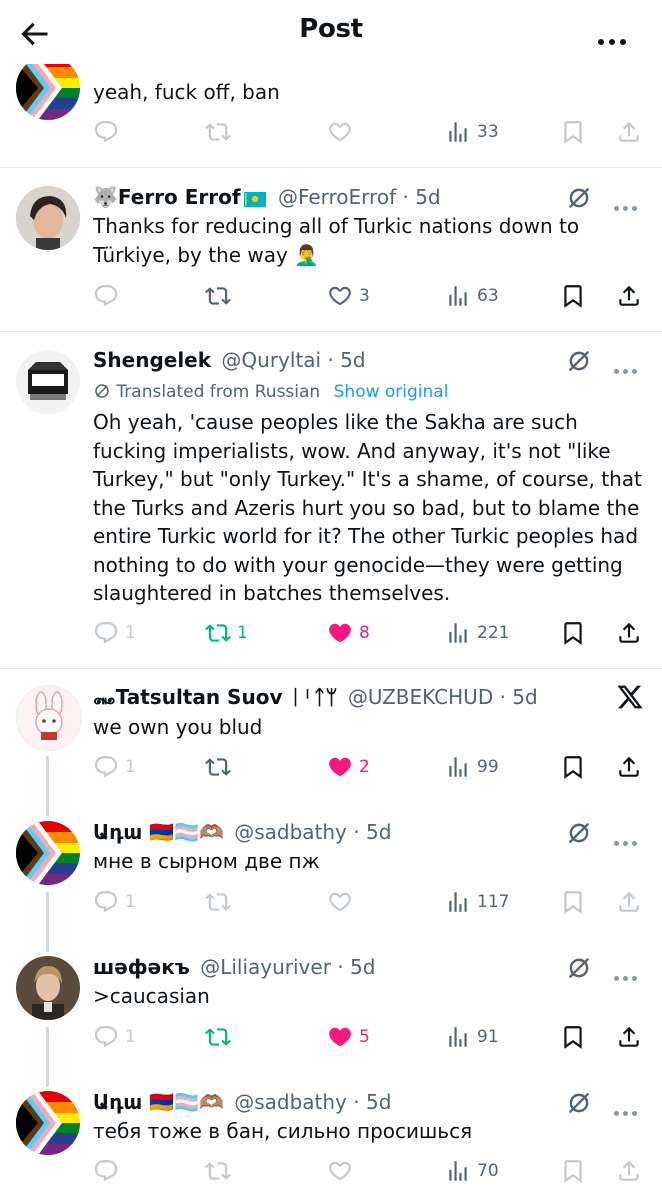 The height and width of the screenshot is (1200, 662). I want to click on views-button: 99, so click(472, 767).